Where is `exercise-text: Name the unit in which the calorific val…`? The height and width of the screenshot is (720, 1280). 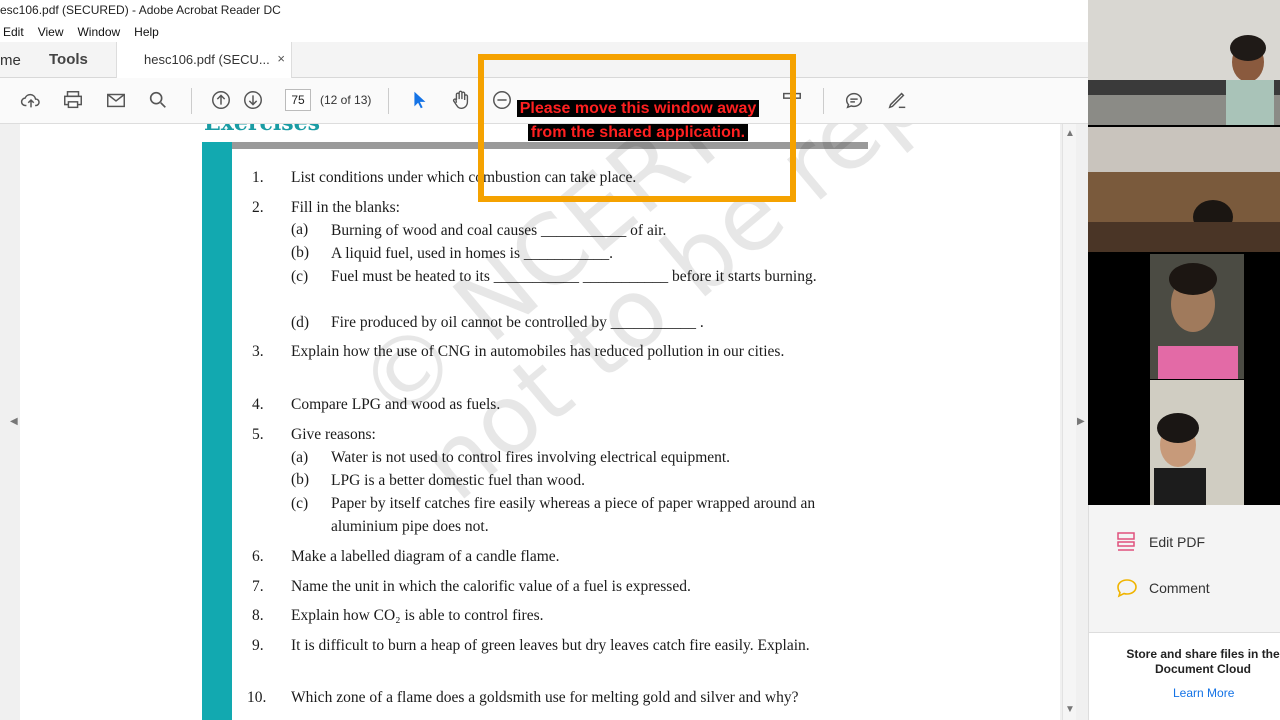 exercise-text: Name the unit in which the calorific val… is located at coordinates (491, 586).